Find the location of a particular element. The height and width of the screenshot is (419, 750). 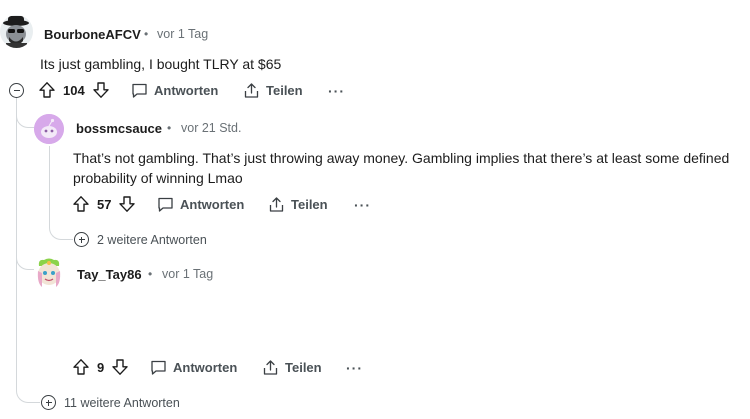

thread-line-nested is located at coordinates (49, 186).